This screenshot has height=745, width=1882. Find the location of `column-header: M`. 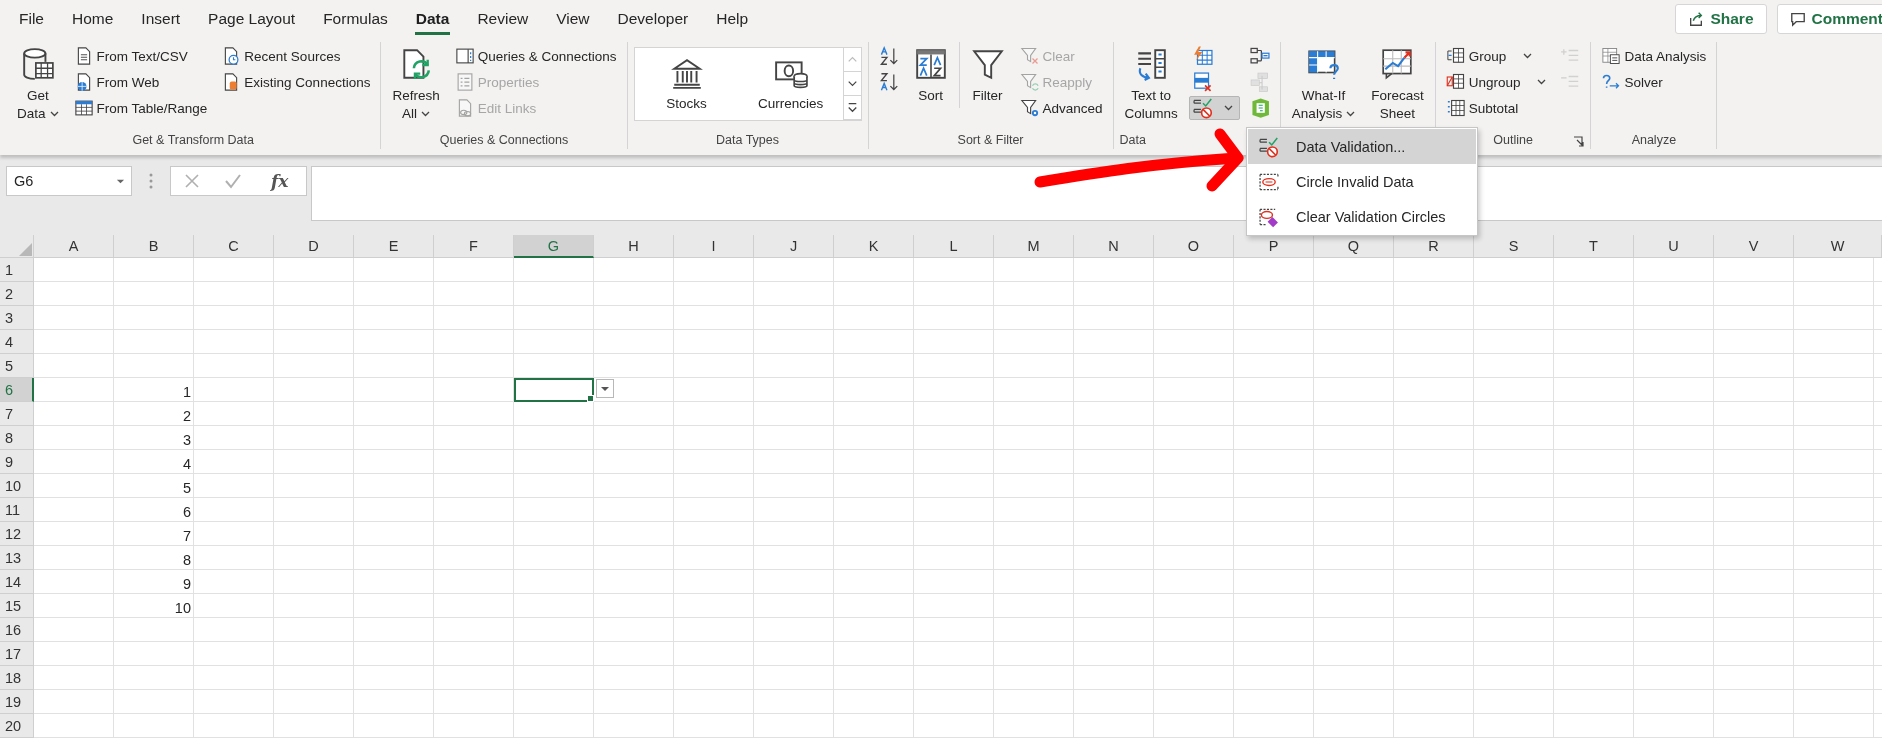

column-header: M is located at coordinates (1034, 246).